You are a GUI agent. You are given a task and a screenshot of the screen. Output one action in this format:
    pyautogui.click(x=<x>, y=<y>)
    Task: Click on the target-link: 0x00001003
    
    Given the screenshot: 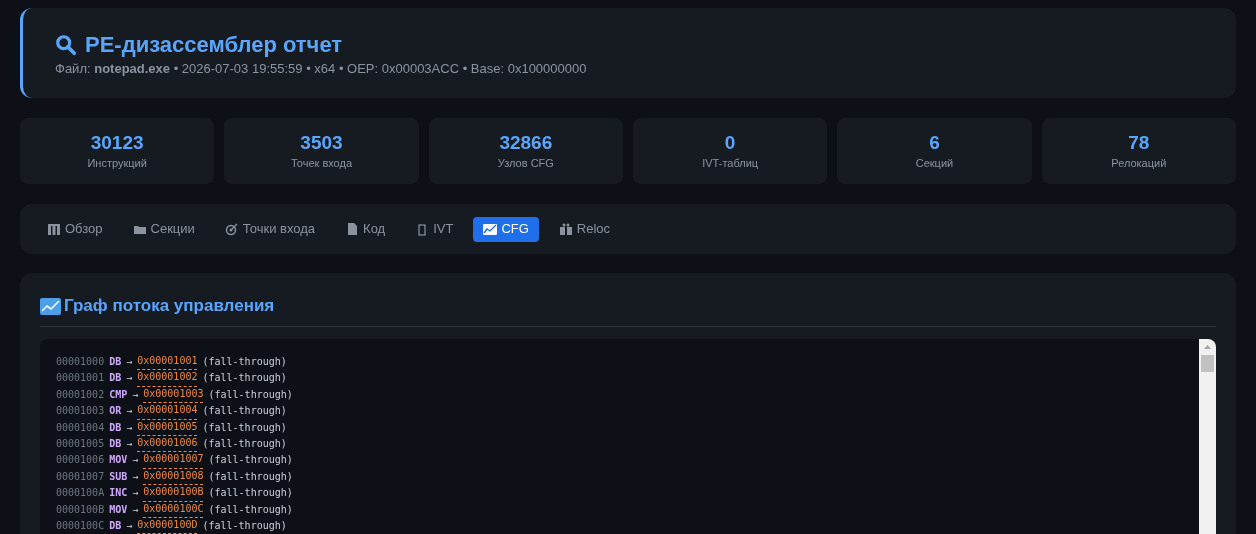 What is the action you would take?
    pyautogui.click(x=173, y=395)
    